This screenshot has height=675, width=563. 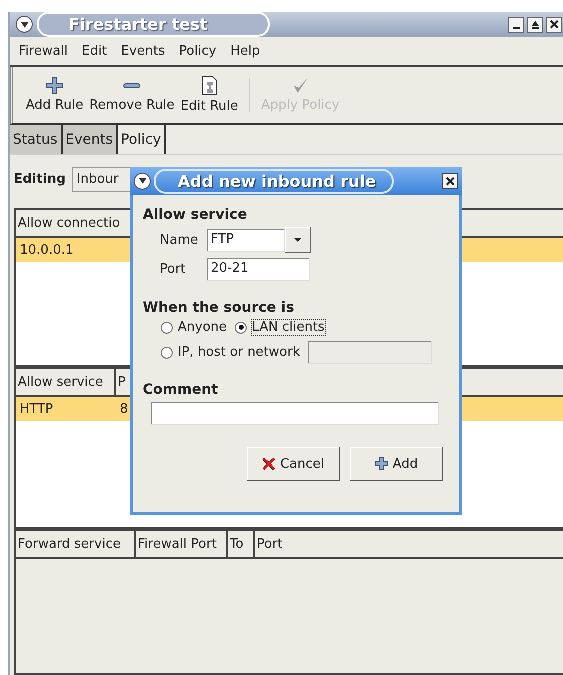 I want to click on checkmark-icon, so click(x=301, y=86).